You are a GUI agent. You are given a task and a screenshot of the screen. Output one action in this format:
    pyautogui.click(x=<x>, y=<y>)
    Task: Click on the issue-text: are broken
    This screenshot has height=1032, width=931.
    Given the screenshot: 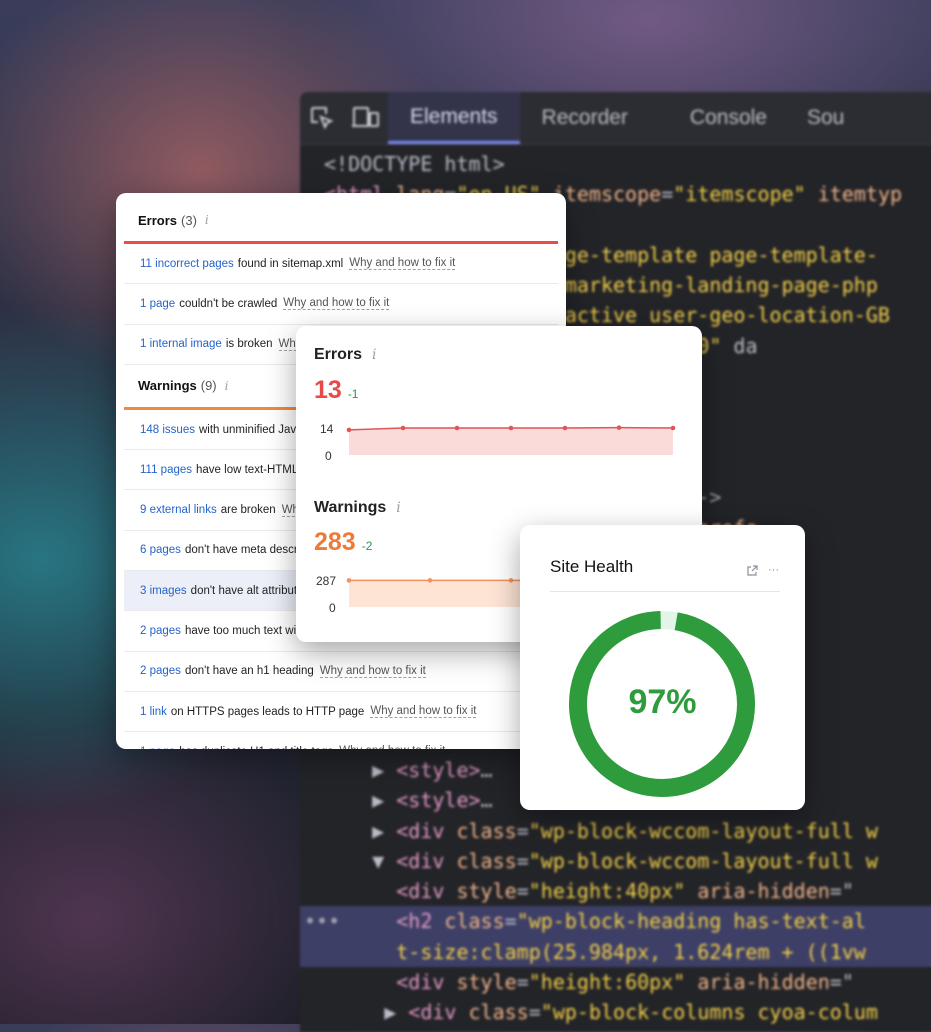 What is the action you would take?
    pyautogui.click(x=248, y=510)
    